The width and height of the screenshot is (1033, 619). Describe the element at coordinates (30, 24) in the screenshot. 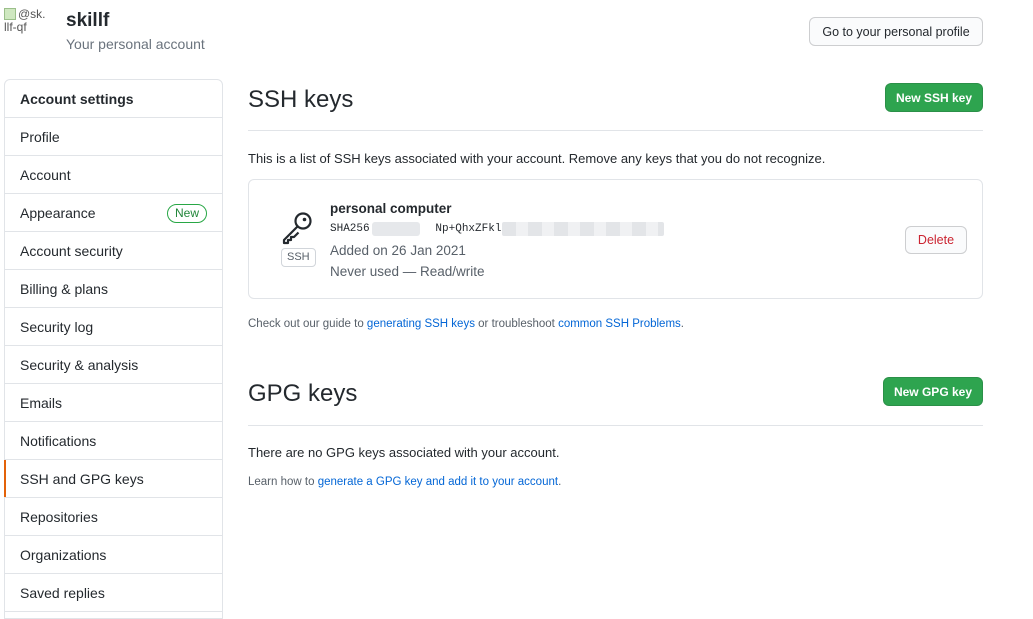

I see `avatar: @sk. llf-qf` at that location.